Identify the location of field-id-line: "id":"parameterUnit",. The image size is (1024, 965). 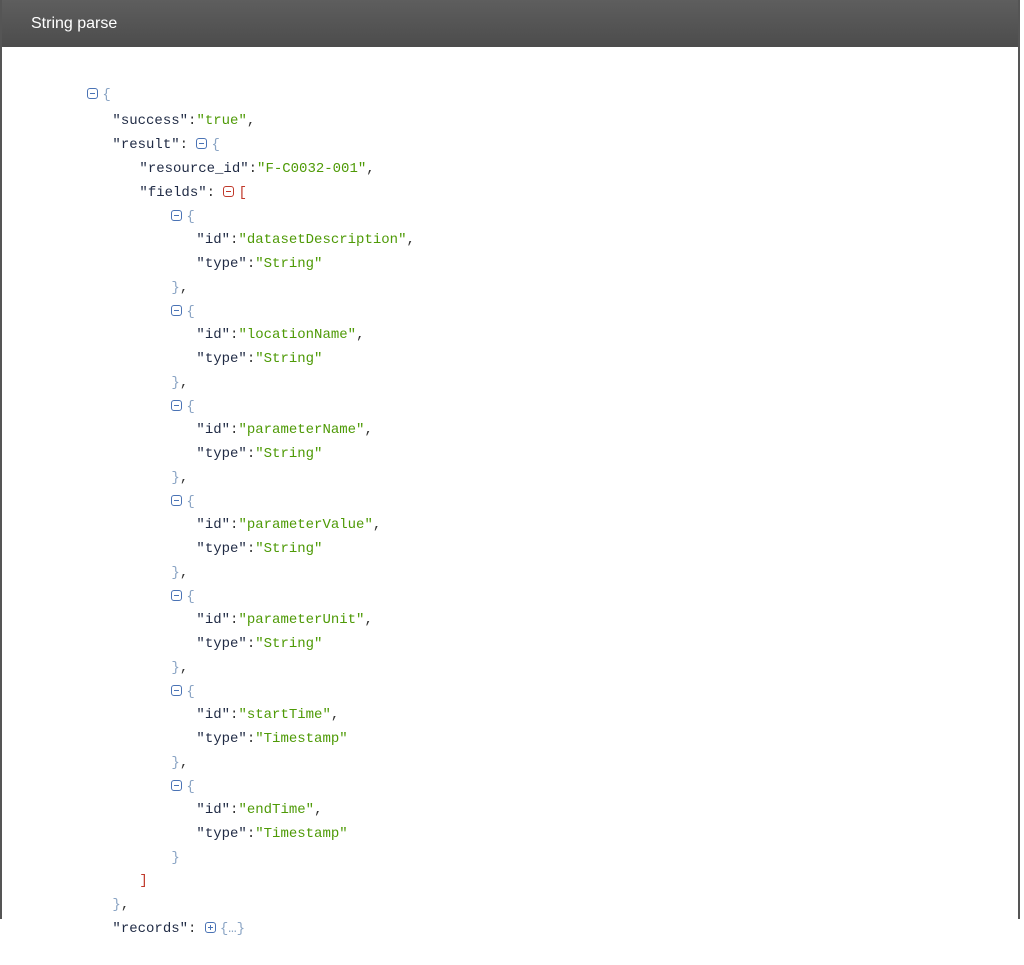
(284, 620).